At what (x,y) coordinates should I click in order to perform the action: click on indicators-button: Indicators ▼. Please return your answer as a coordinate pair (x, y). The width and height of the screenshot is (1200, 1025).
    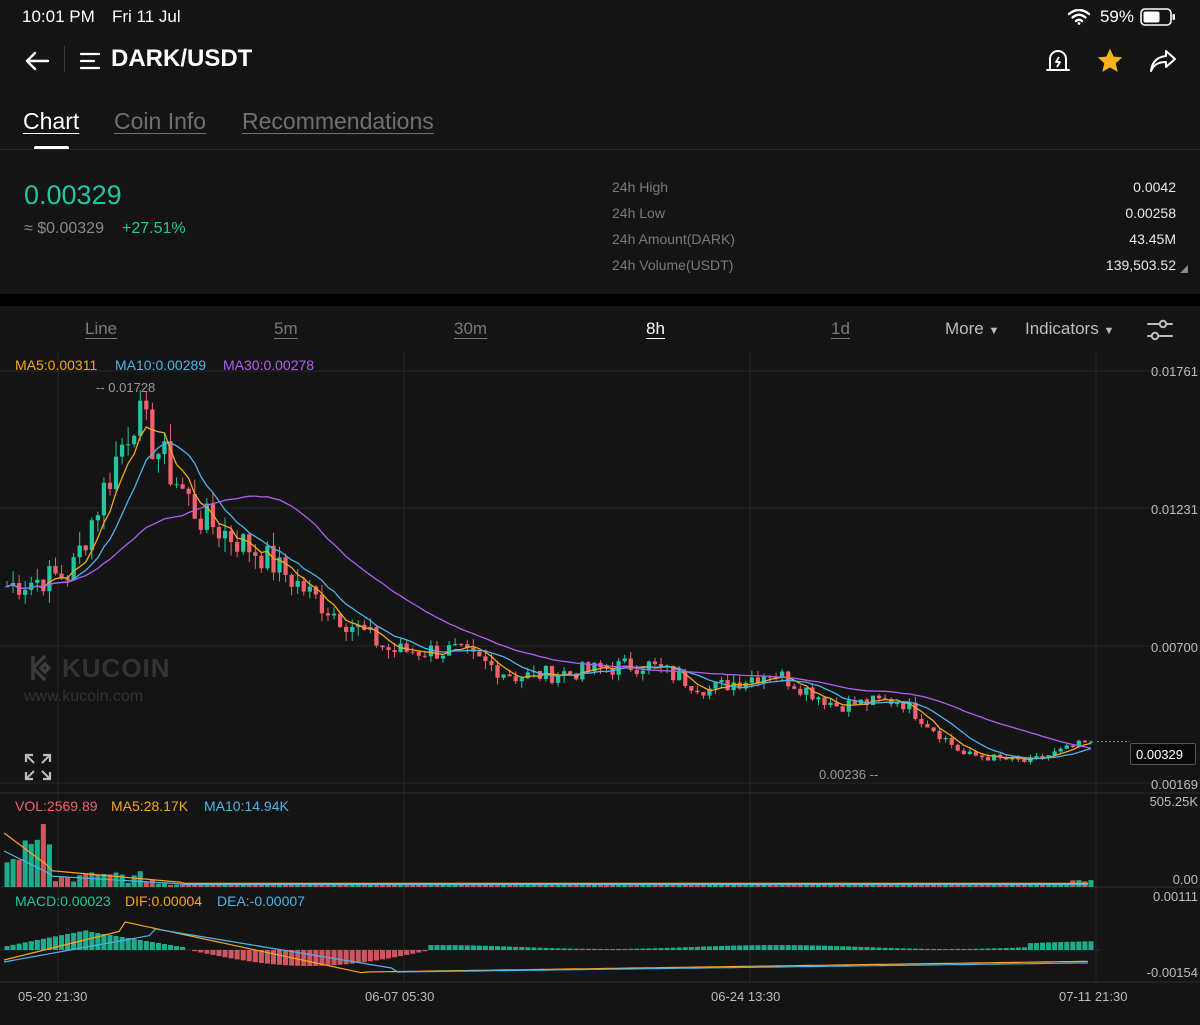
    Looking at the image, I should click on (1069, 329).